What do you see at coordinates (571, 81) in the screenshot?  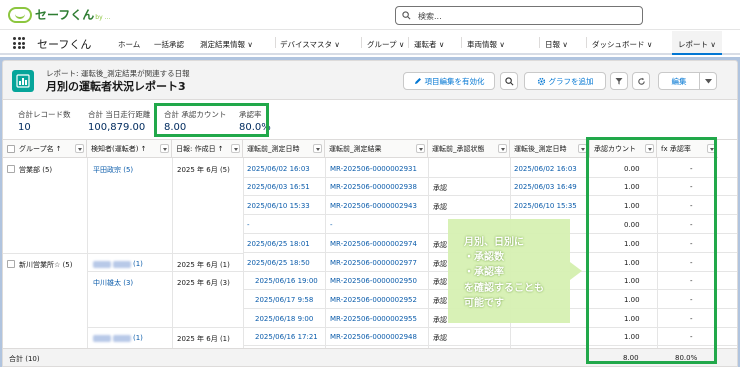 I see `add-chart-label: グラフを追加` at bounding box center [571, 81].